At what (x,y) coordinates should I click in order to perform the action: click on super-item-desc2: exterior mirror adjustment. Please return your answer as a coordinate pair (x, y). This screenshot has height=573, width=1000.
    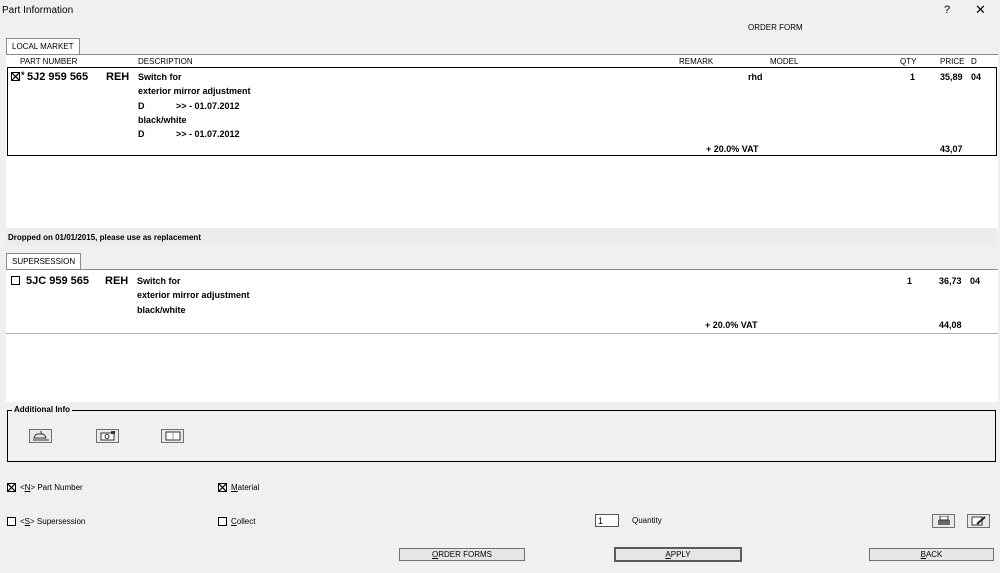
    Looking at the image, I should click on (193, 295).